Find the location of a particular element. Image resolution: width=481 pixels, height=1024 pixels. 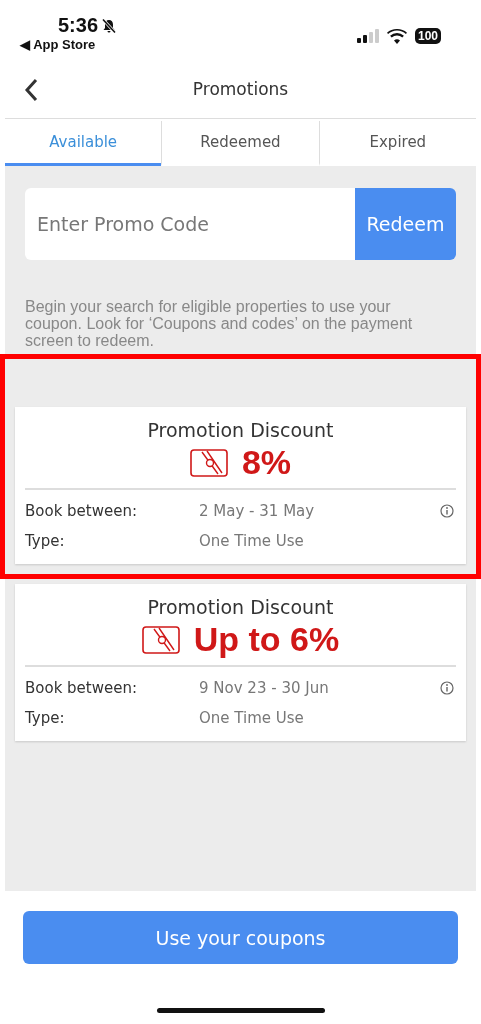

discount-amount: 8% is located at coordinates (266, 462).